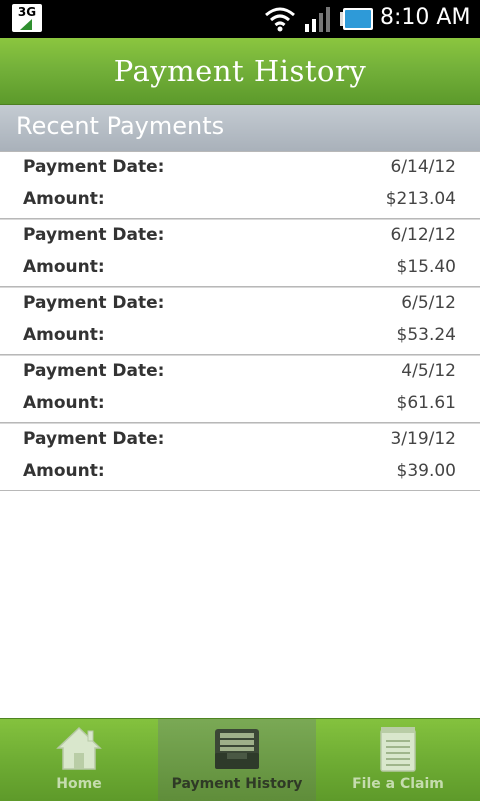  Describe the element at coordinates (420, 199) in the screenshot. I see `amount-value: $213.04` at that location.